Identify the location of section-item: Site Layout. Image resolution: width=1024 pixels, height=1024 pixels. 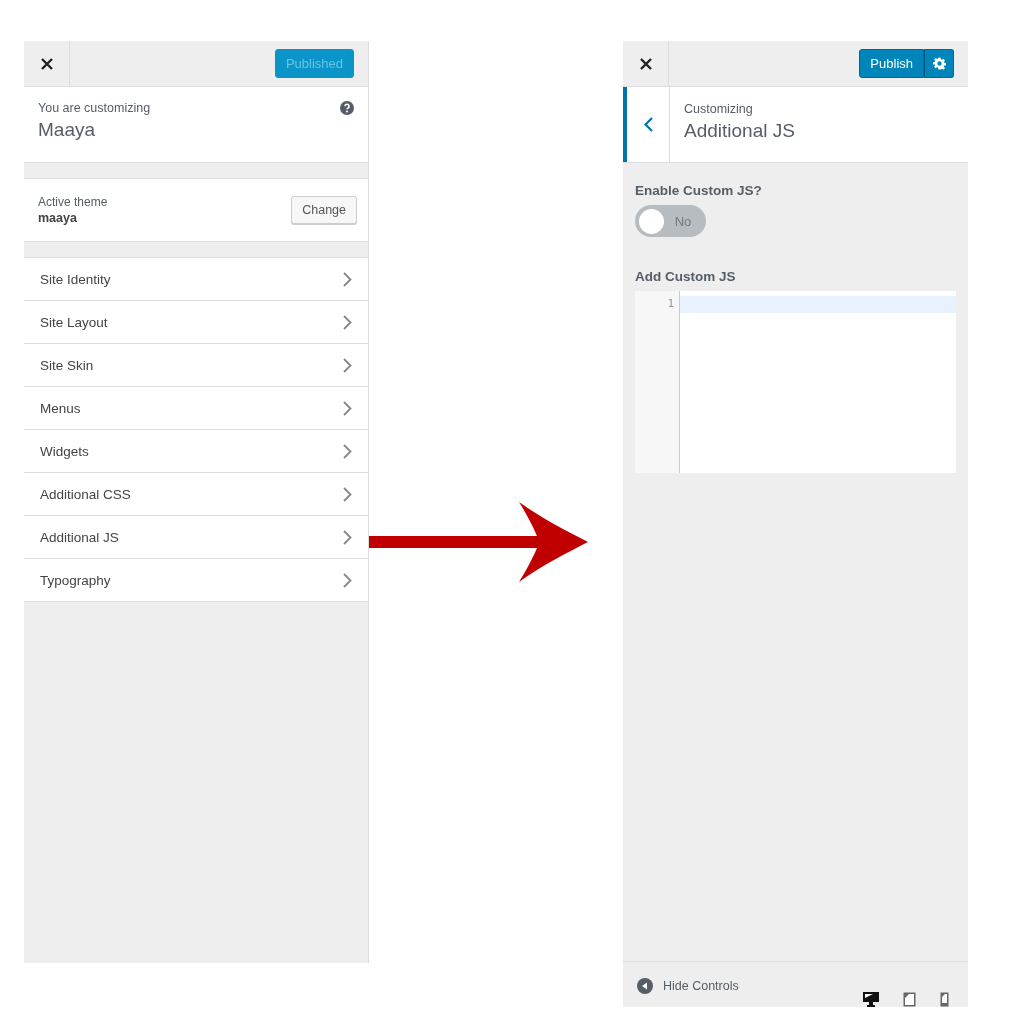
(196, 321).